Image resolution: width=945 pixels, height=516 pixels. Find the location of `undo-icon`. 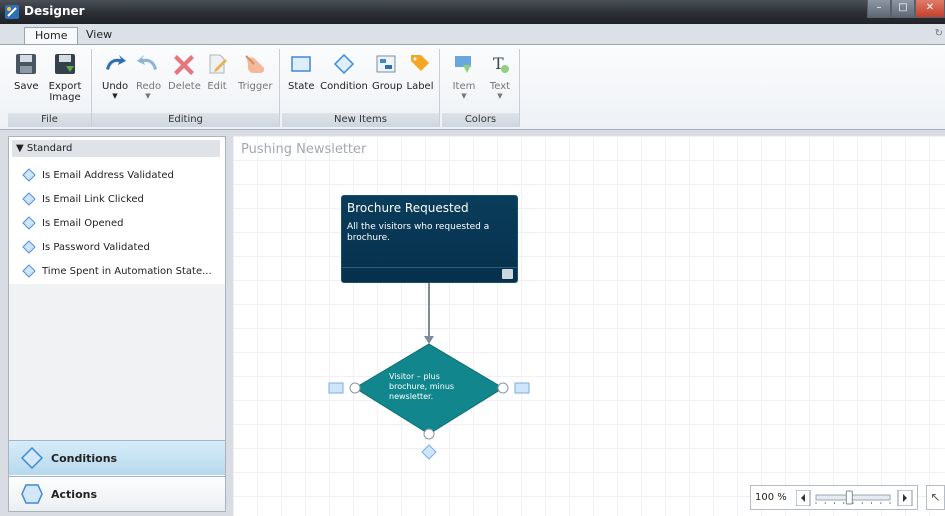

undo-icon is located at coordinates (116, 62).